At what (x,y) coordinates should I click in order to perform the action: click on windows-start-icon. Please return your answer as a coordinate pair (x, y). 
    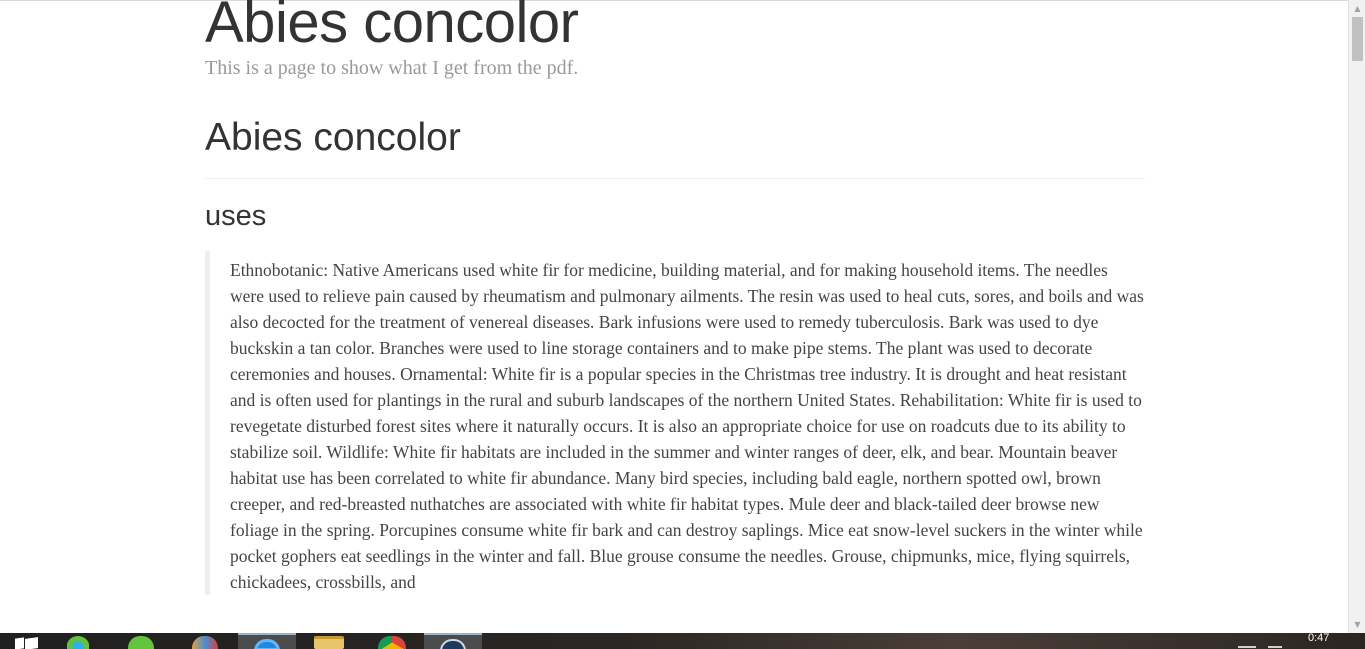
    Looking at the image, I should click on (23, 641).